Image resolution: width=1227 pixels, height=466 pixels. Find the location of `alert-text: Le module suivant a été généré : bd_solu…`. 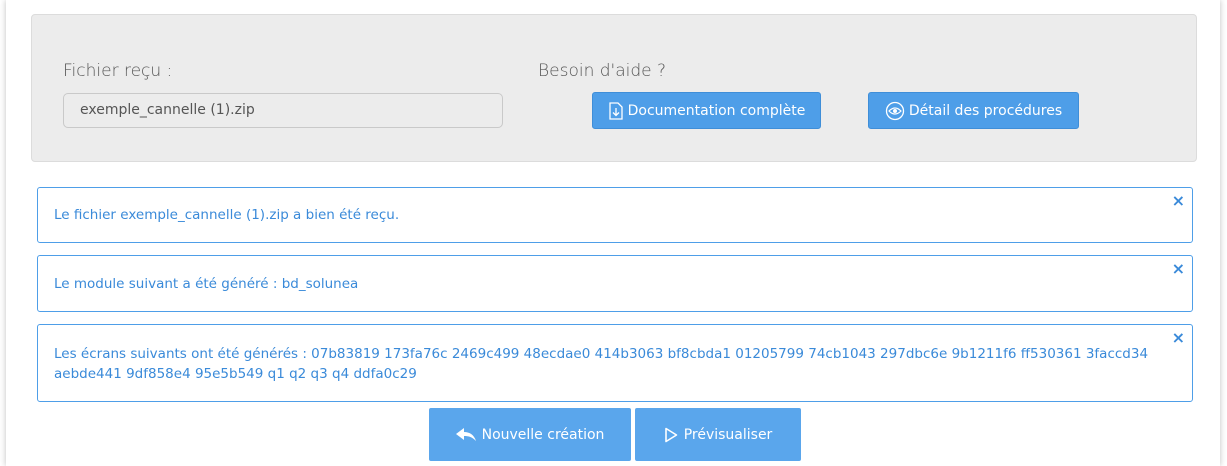

alert-text: Le module suivant a été généré : bd_solu… is located at coordinates (206, 283).